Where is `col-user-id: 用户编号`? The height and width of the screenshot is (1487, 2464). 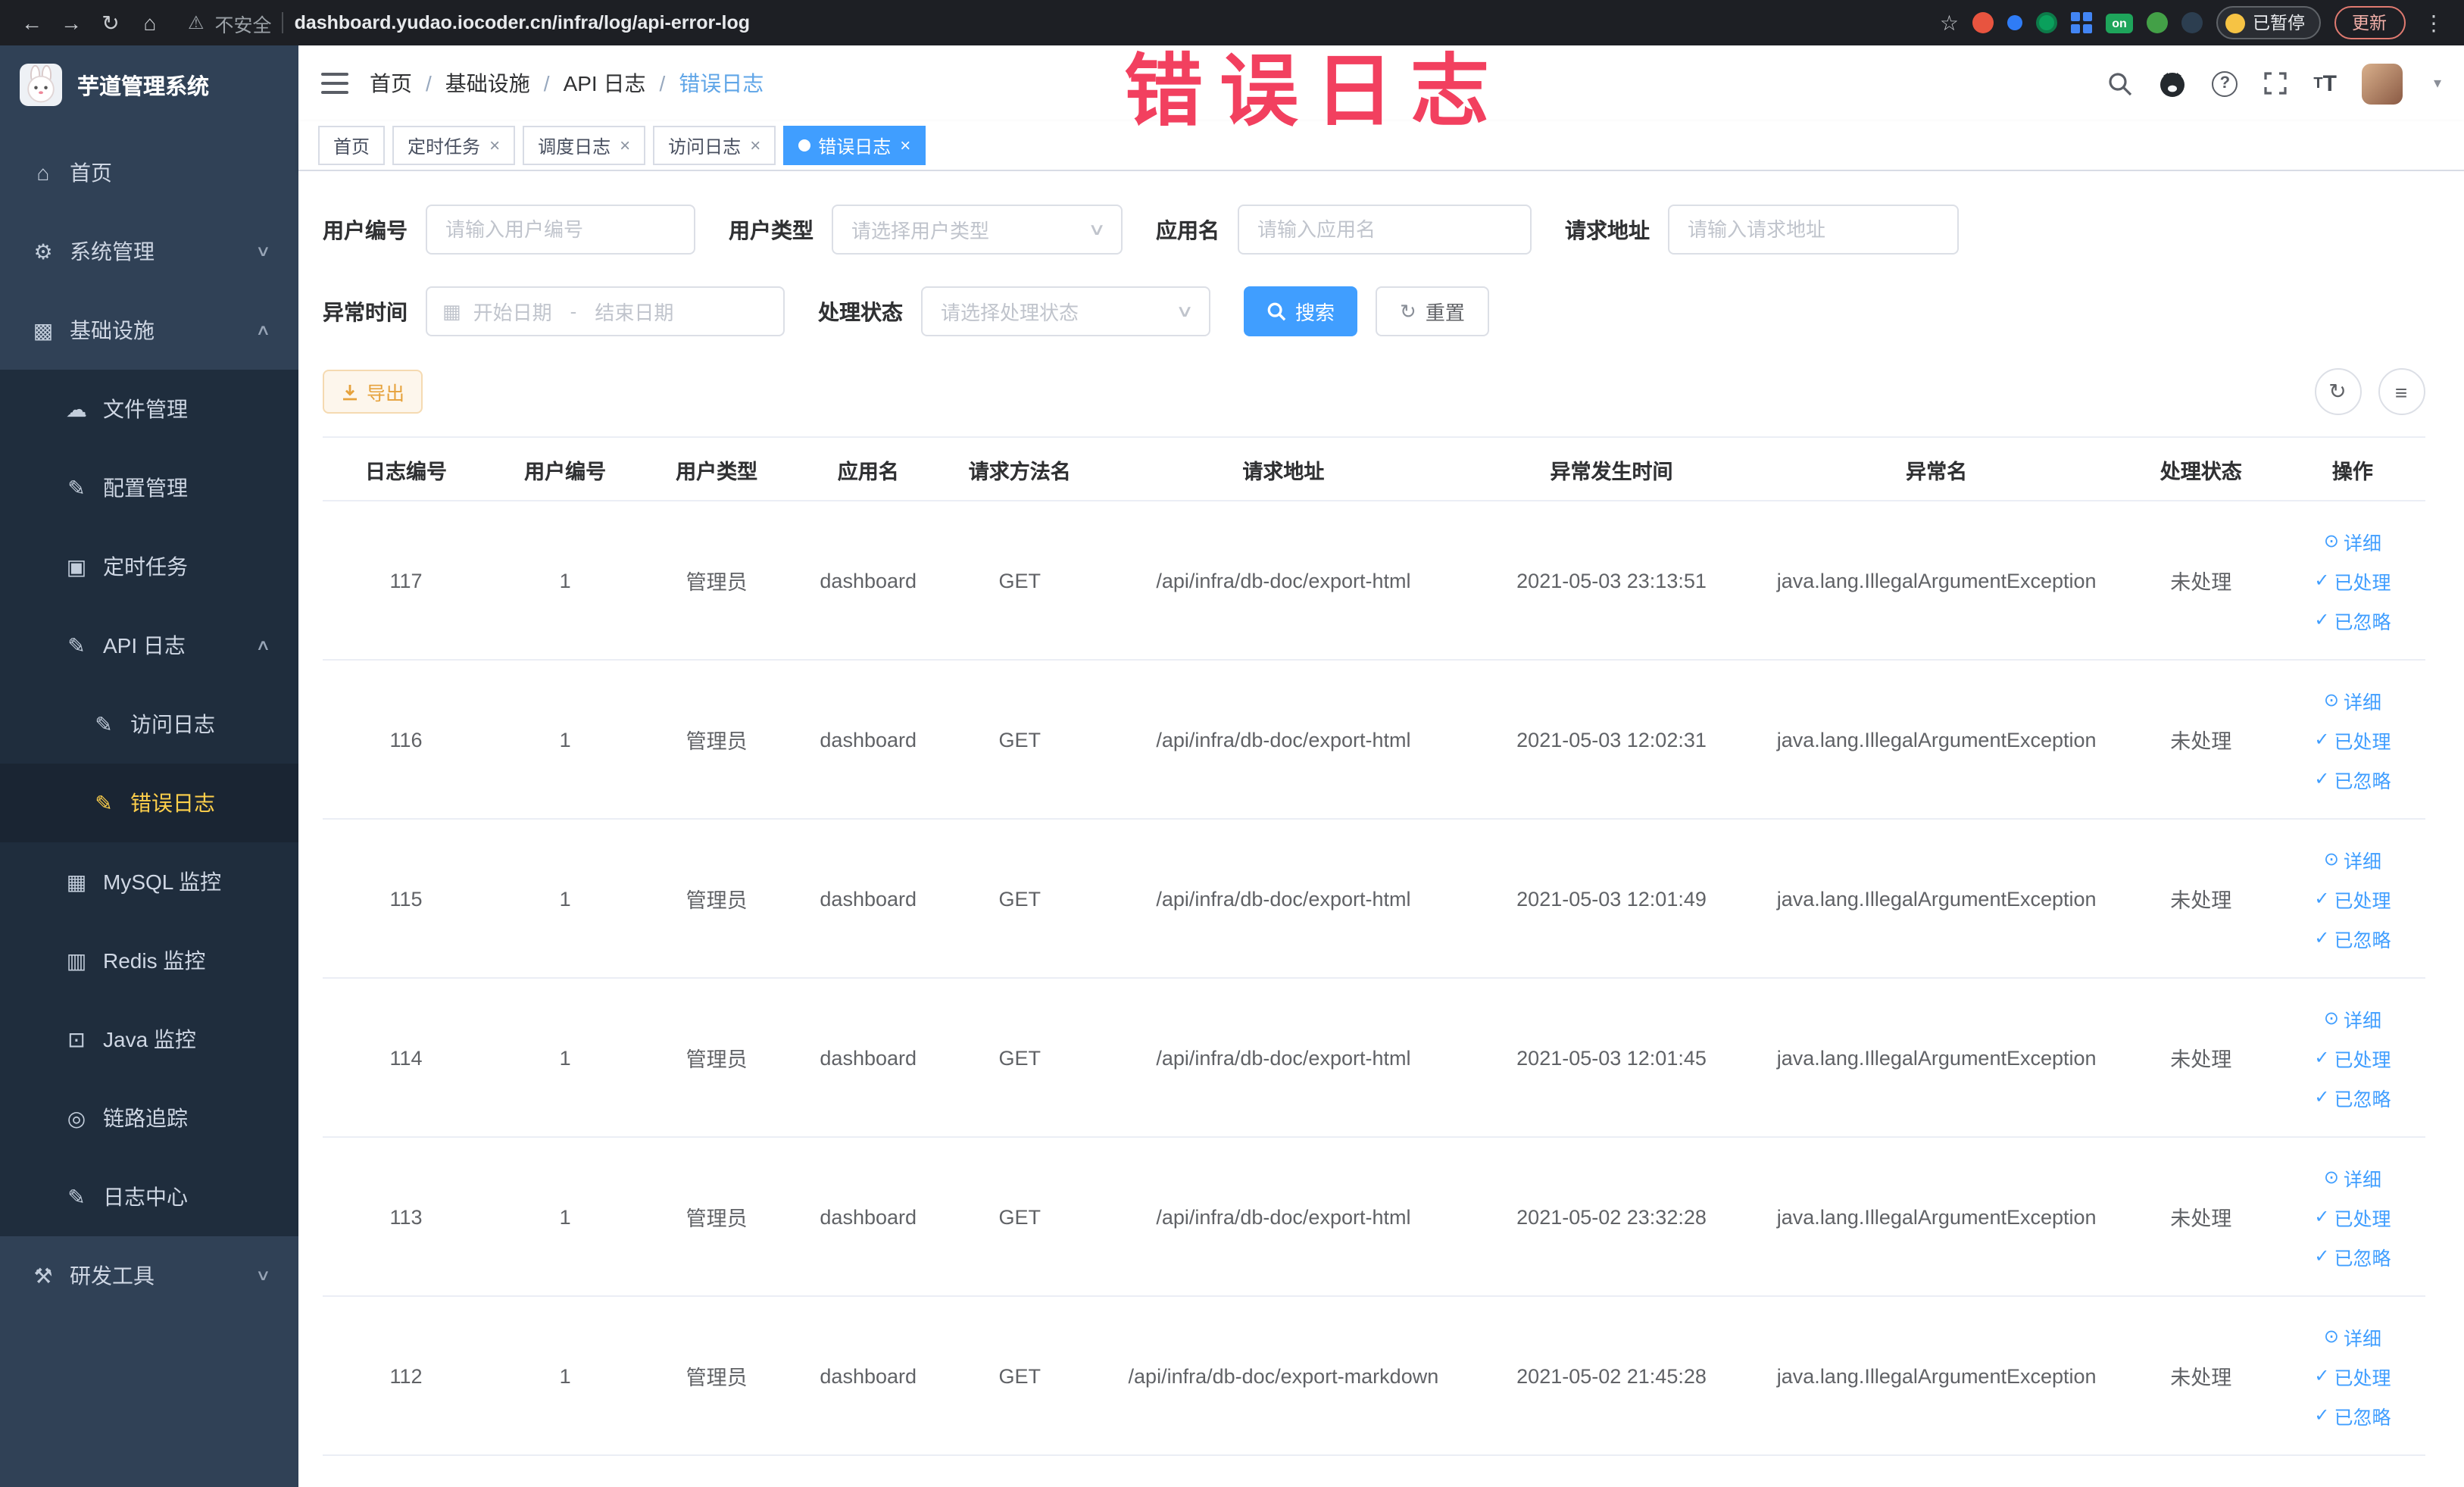
col-user-id: 用户编号 is located at coordinates (565, 469).